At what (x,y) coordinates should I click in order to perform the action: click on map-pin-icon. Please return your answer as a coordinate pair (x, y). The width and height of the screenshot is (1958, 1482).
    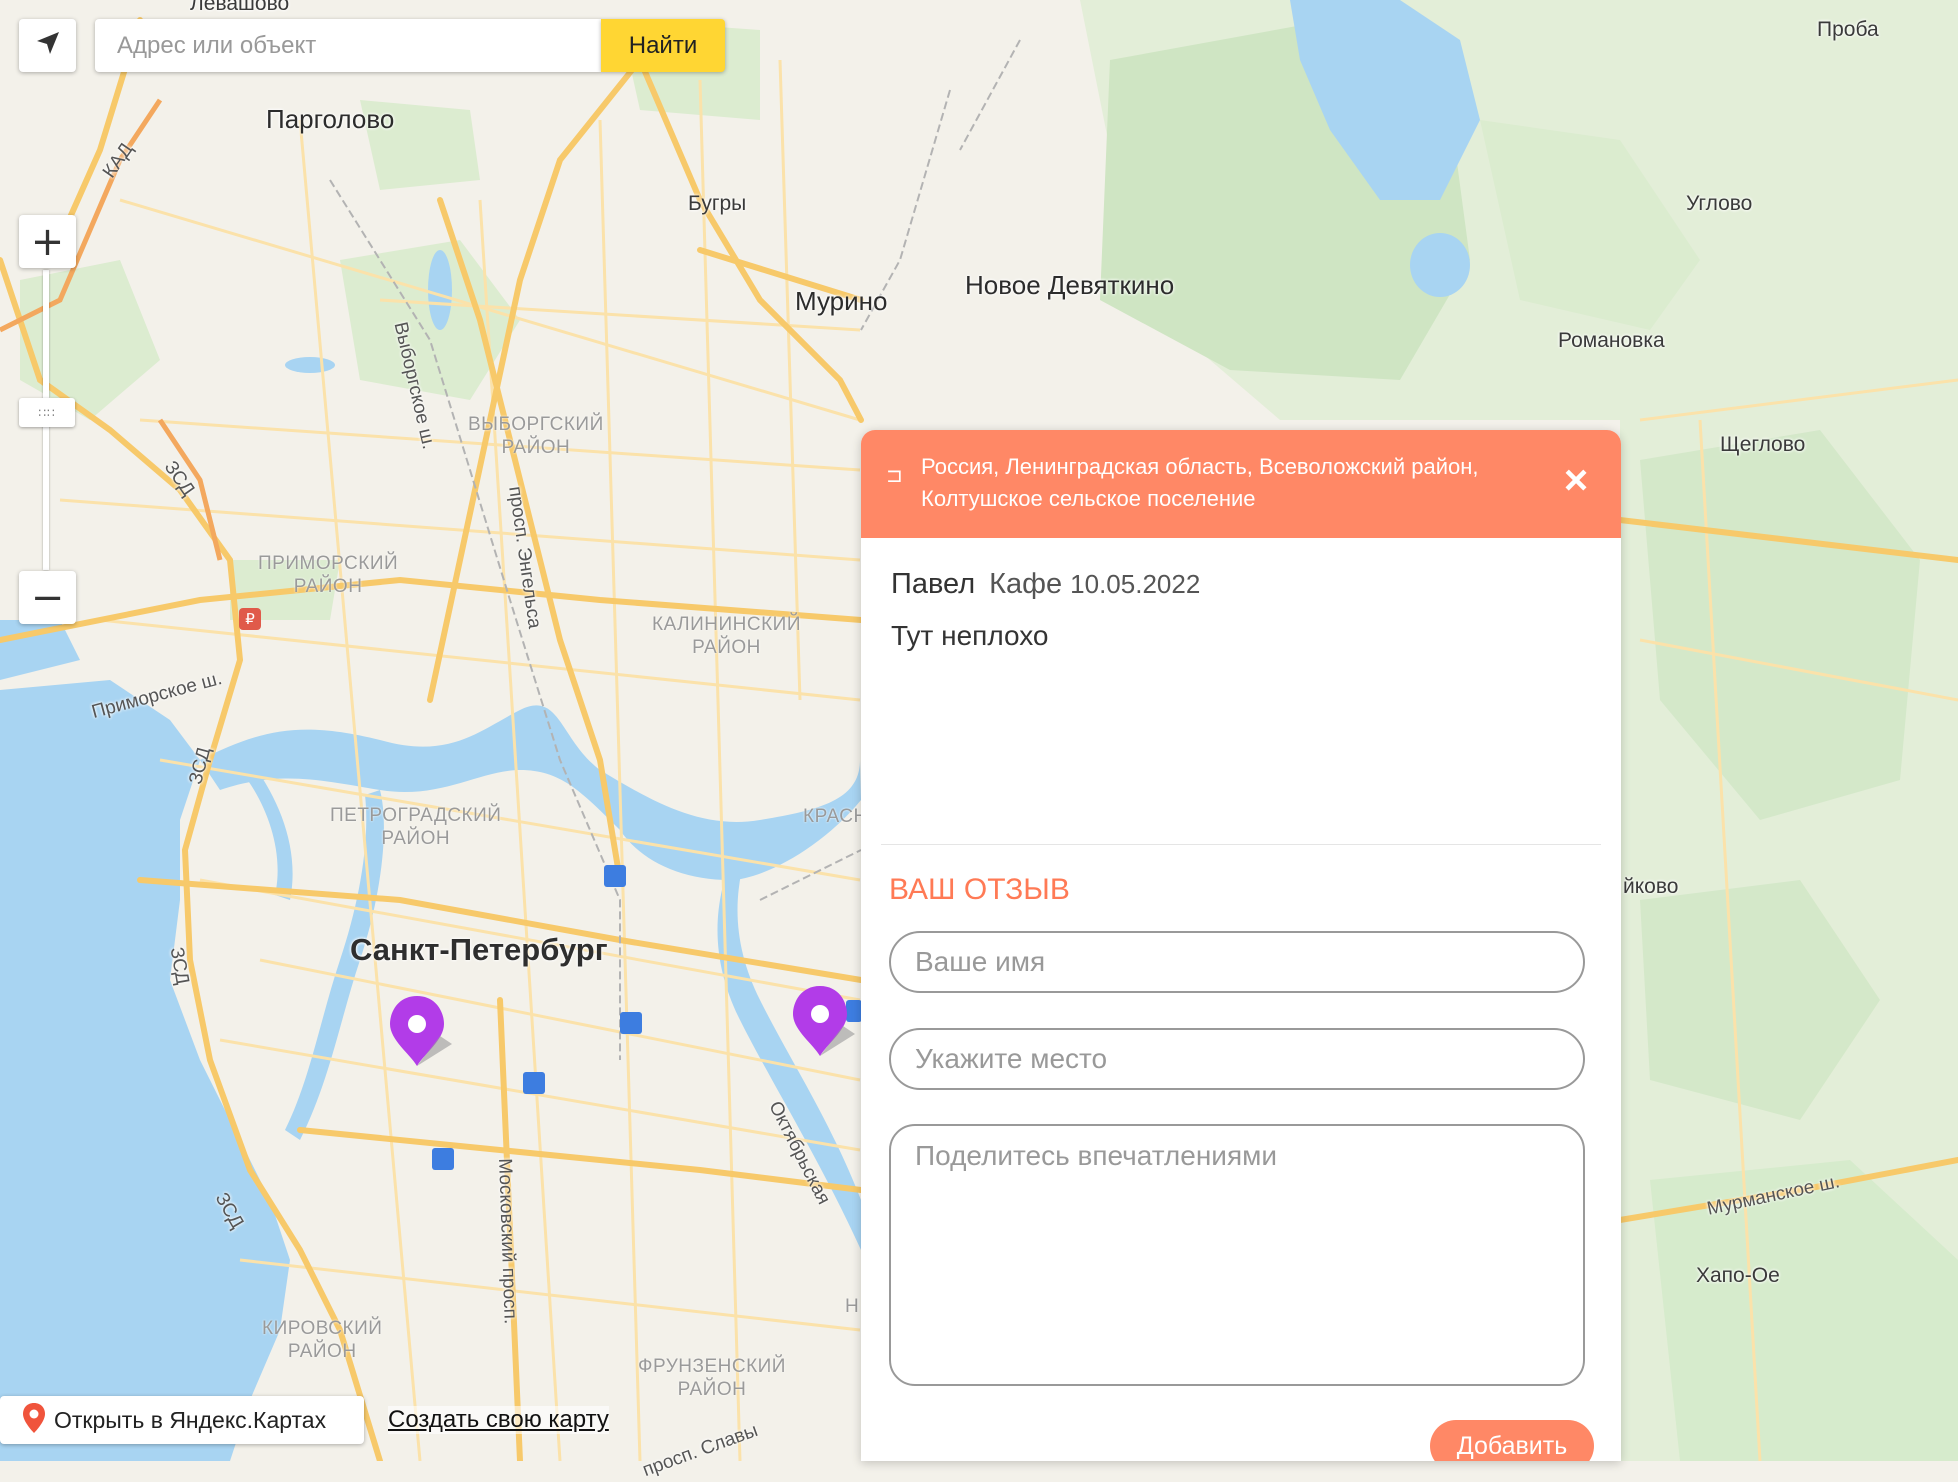
    Looking at the image, I should click on (34, 1420).